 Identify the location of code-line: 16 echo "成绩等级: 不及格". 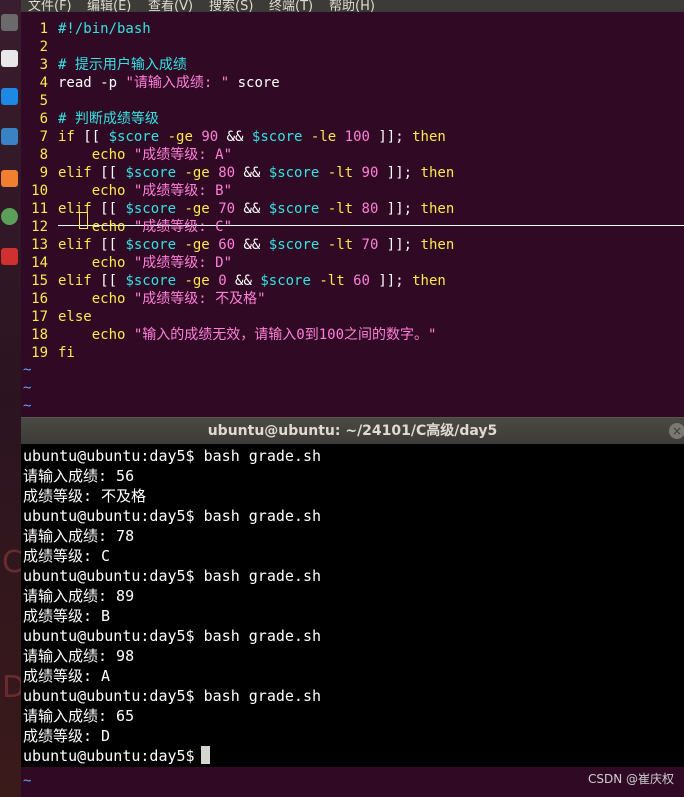
(352, 299).